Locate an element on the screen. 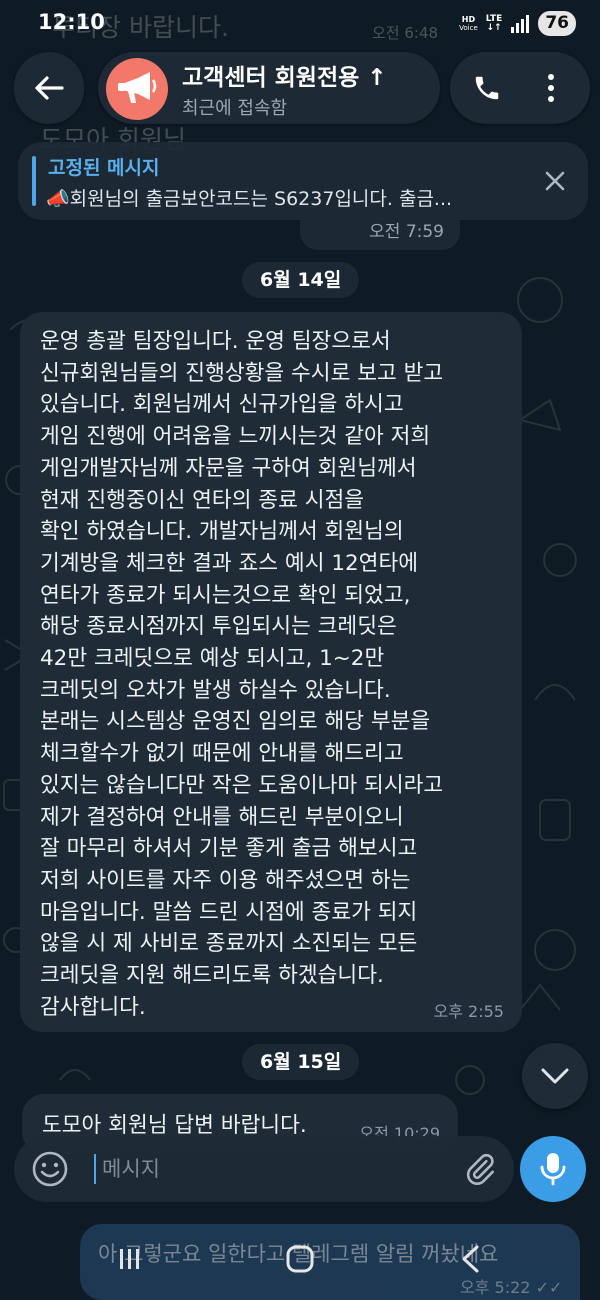  status-icons: HD Voice LTE ↓↑ 76 is located at coordinates (517, 23).